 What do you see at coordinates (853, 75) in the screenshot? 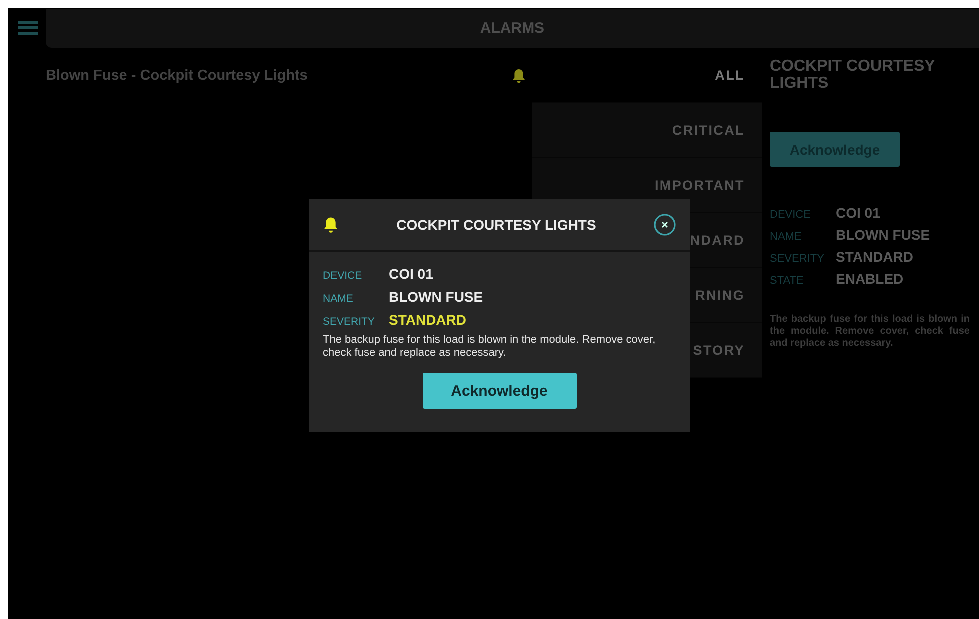
I see `detail-title: COCKPIT COURTESY LIGHTS` at bounding box center [853, 75].